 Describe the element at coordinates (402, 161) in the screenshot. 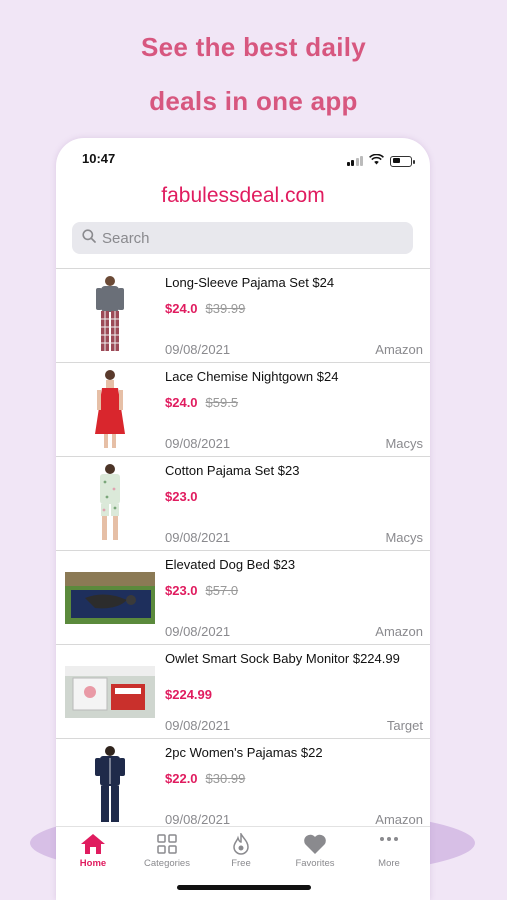

I see `battery-icon` at that location.